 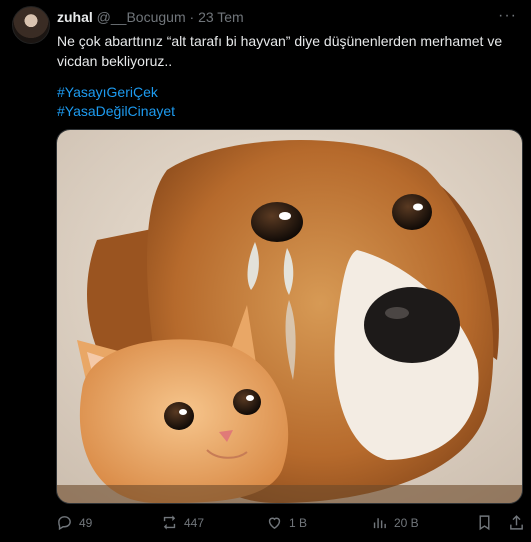 I want to click on more-options-icon: ···, so click(x=507, y=16).